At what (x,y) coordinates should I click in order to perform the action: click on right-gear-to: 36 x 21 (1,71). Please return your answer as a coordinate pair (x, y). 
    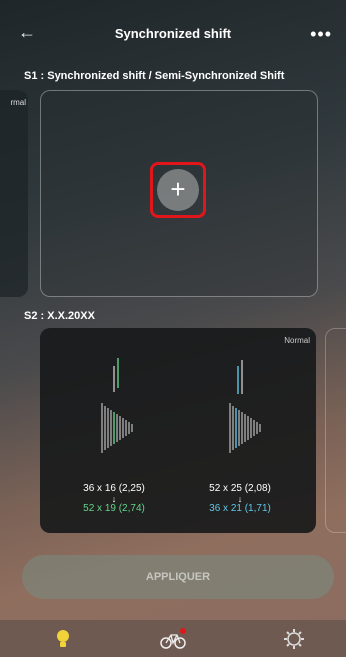
    Looking at the image, I should click on (240, 508).